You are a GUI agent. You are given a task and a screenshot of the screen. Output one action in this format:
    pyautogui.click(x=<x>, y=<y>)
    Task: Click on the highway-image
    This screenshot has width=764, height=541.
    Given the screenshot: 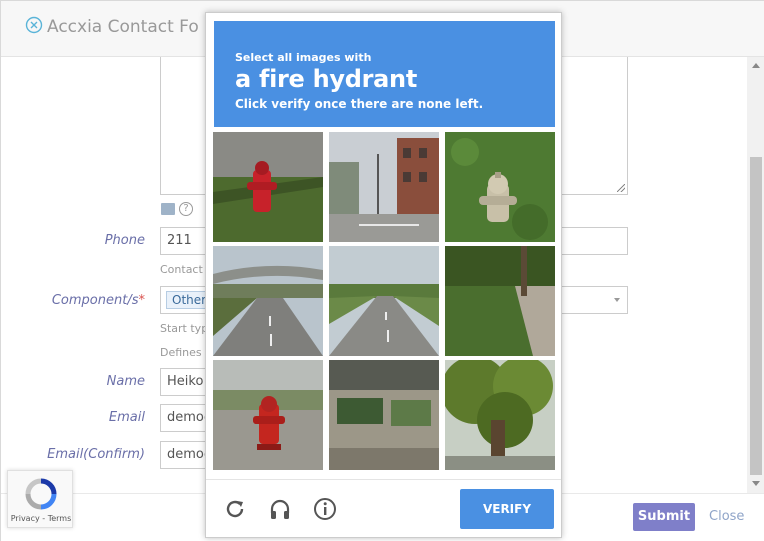 What is the action you would take?
    pyautogui.click(x=384, y=301)
    